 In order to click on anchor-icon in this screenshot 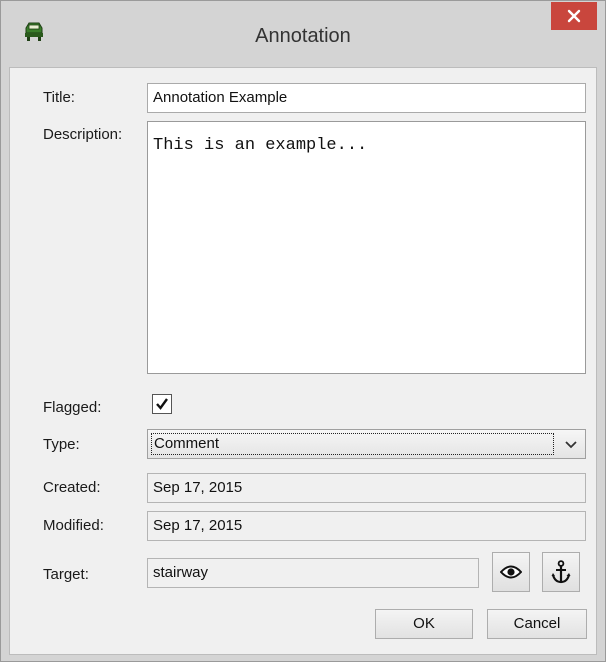, I will do `click(561, 572)`.